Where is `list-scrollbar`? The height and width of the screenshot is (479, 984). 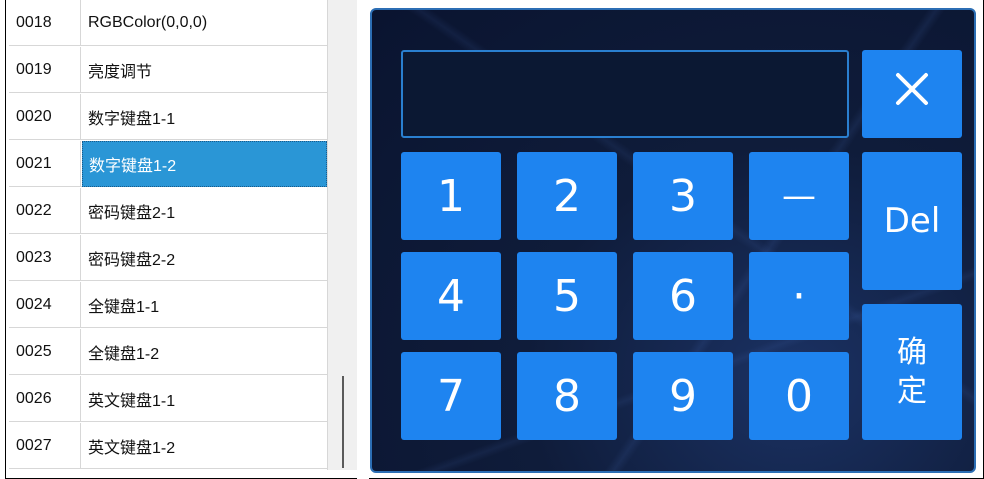 list-scrollbar is located at coordinates (342, 235).